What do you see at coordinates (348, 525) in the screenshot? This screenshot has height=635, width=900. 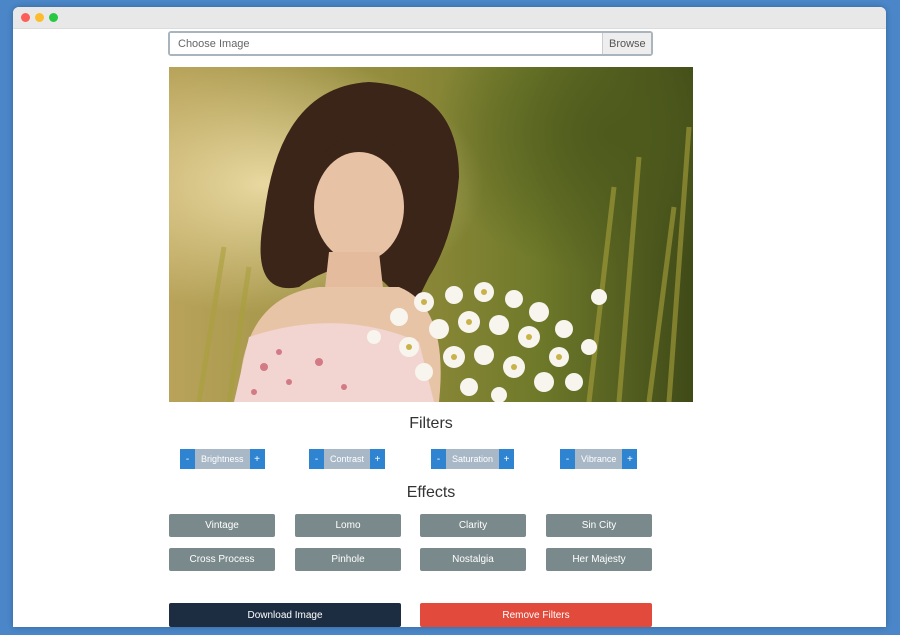 I see `effect-lomo-button: Lomo` at bounding box center [348, 525].